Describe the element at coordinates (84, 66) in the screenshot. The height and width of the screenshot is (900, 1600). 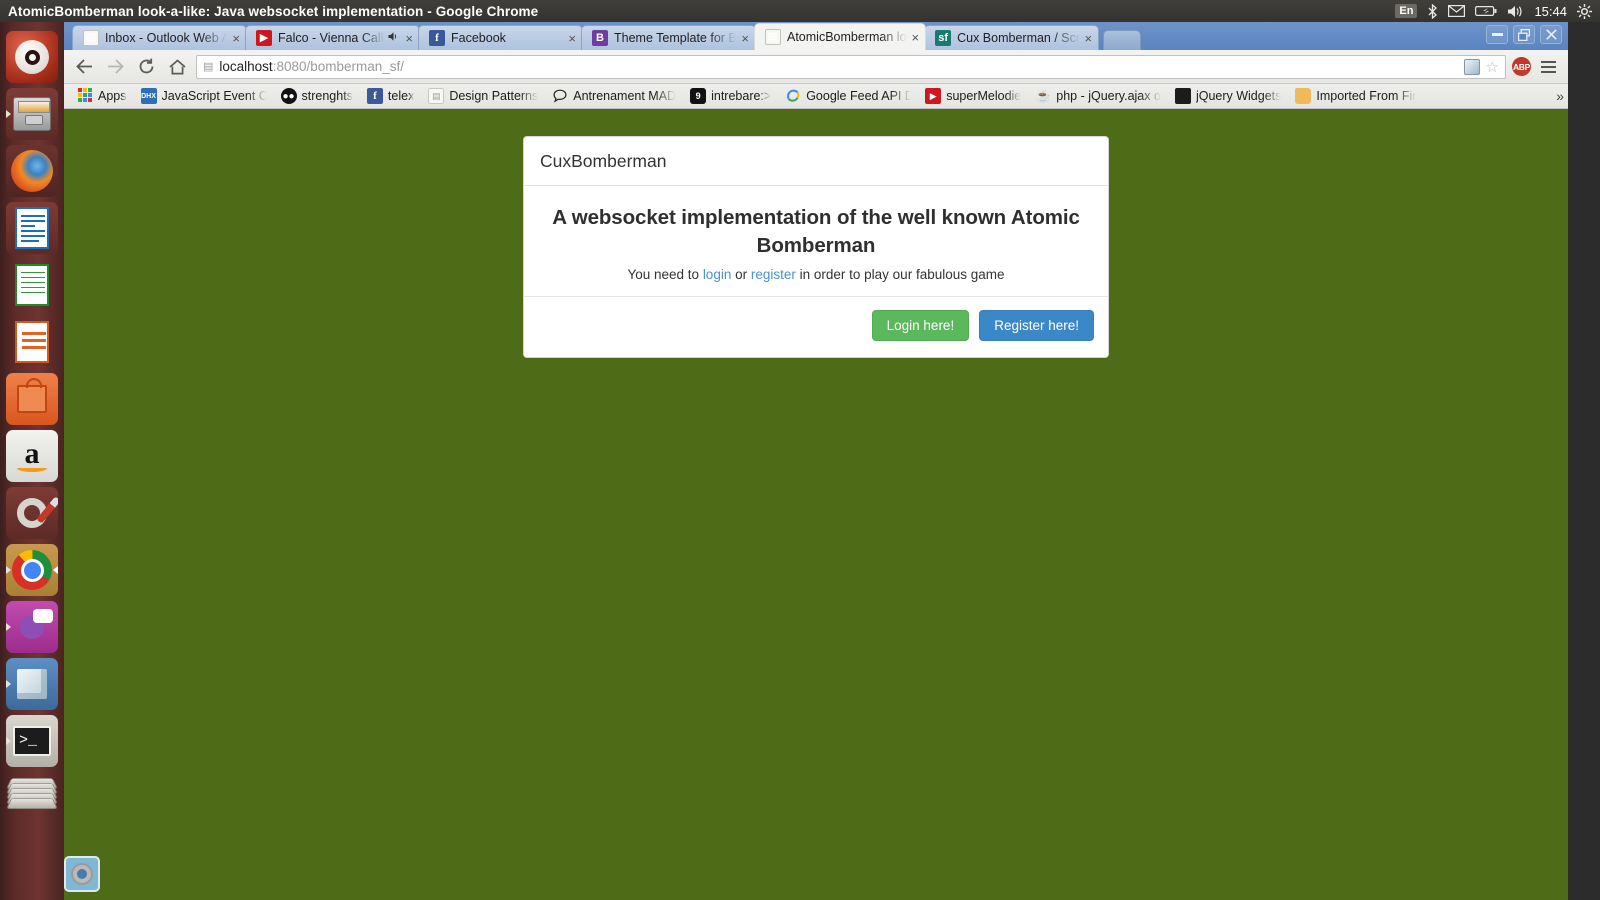
I see `back-arrow-icon` at that location.